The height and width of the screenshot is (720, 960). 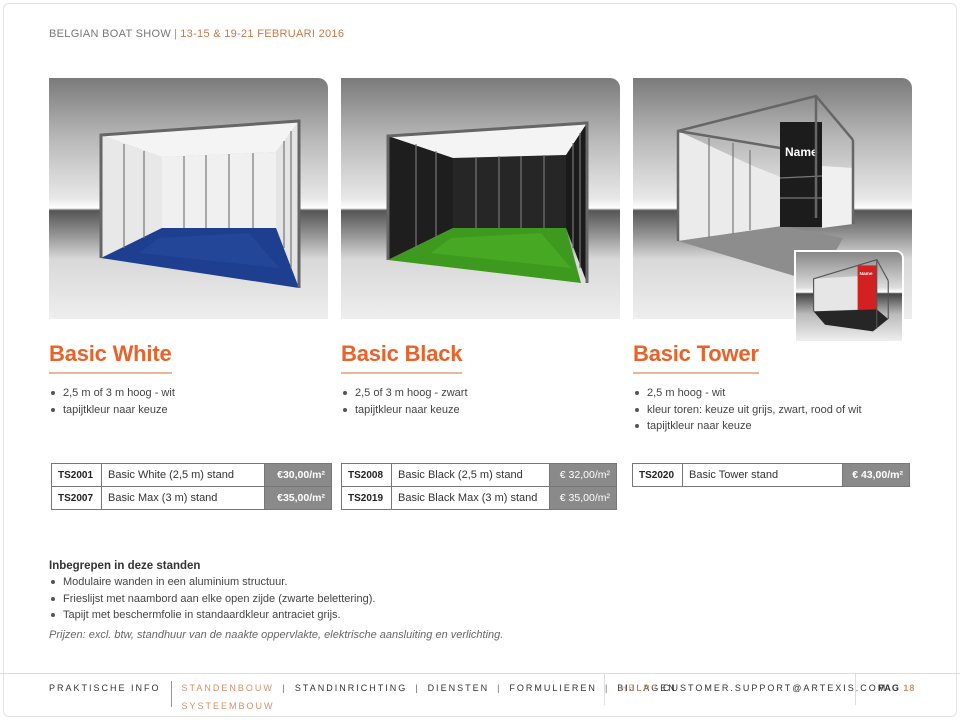 What do you see at coordinates (125, 566) in the screenshot?
I see `included-title: Inbegrepen in deze standen` at bounding box center [125, 566].